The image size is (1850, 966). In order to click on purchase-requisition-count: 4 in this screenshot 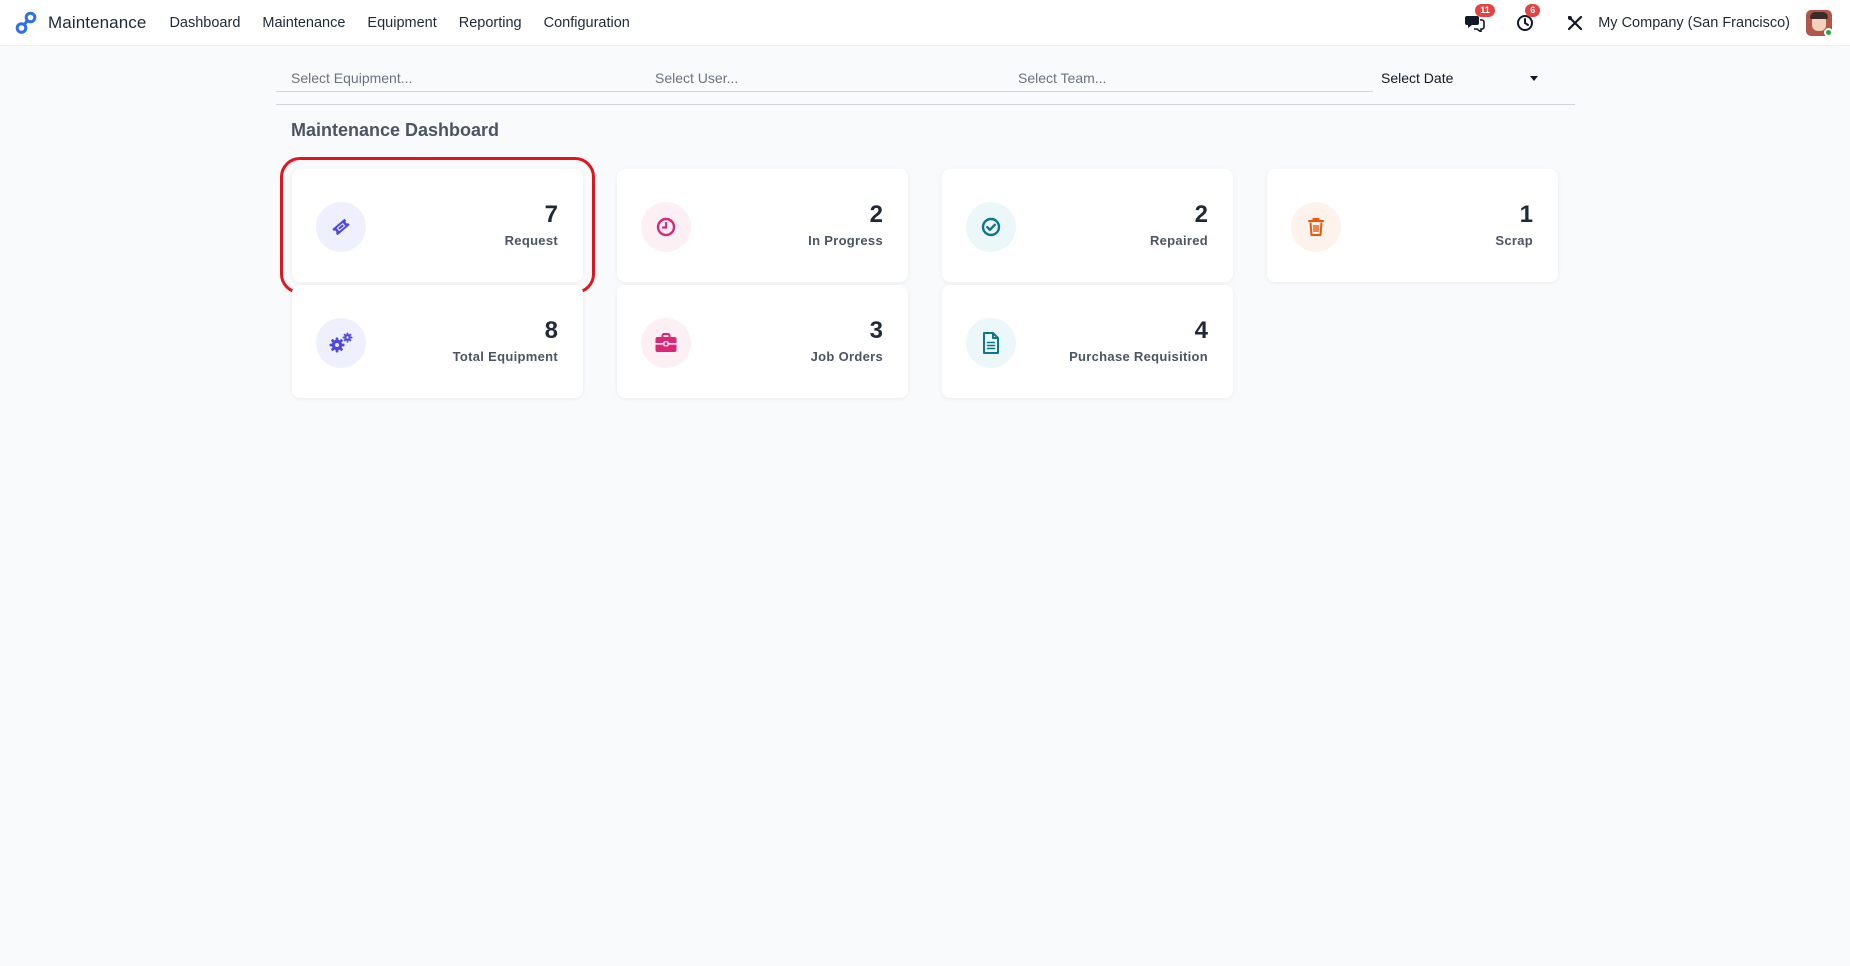, I will do `click(1201, 330)`.